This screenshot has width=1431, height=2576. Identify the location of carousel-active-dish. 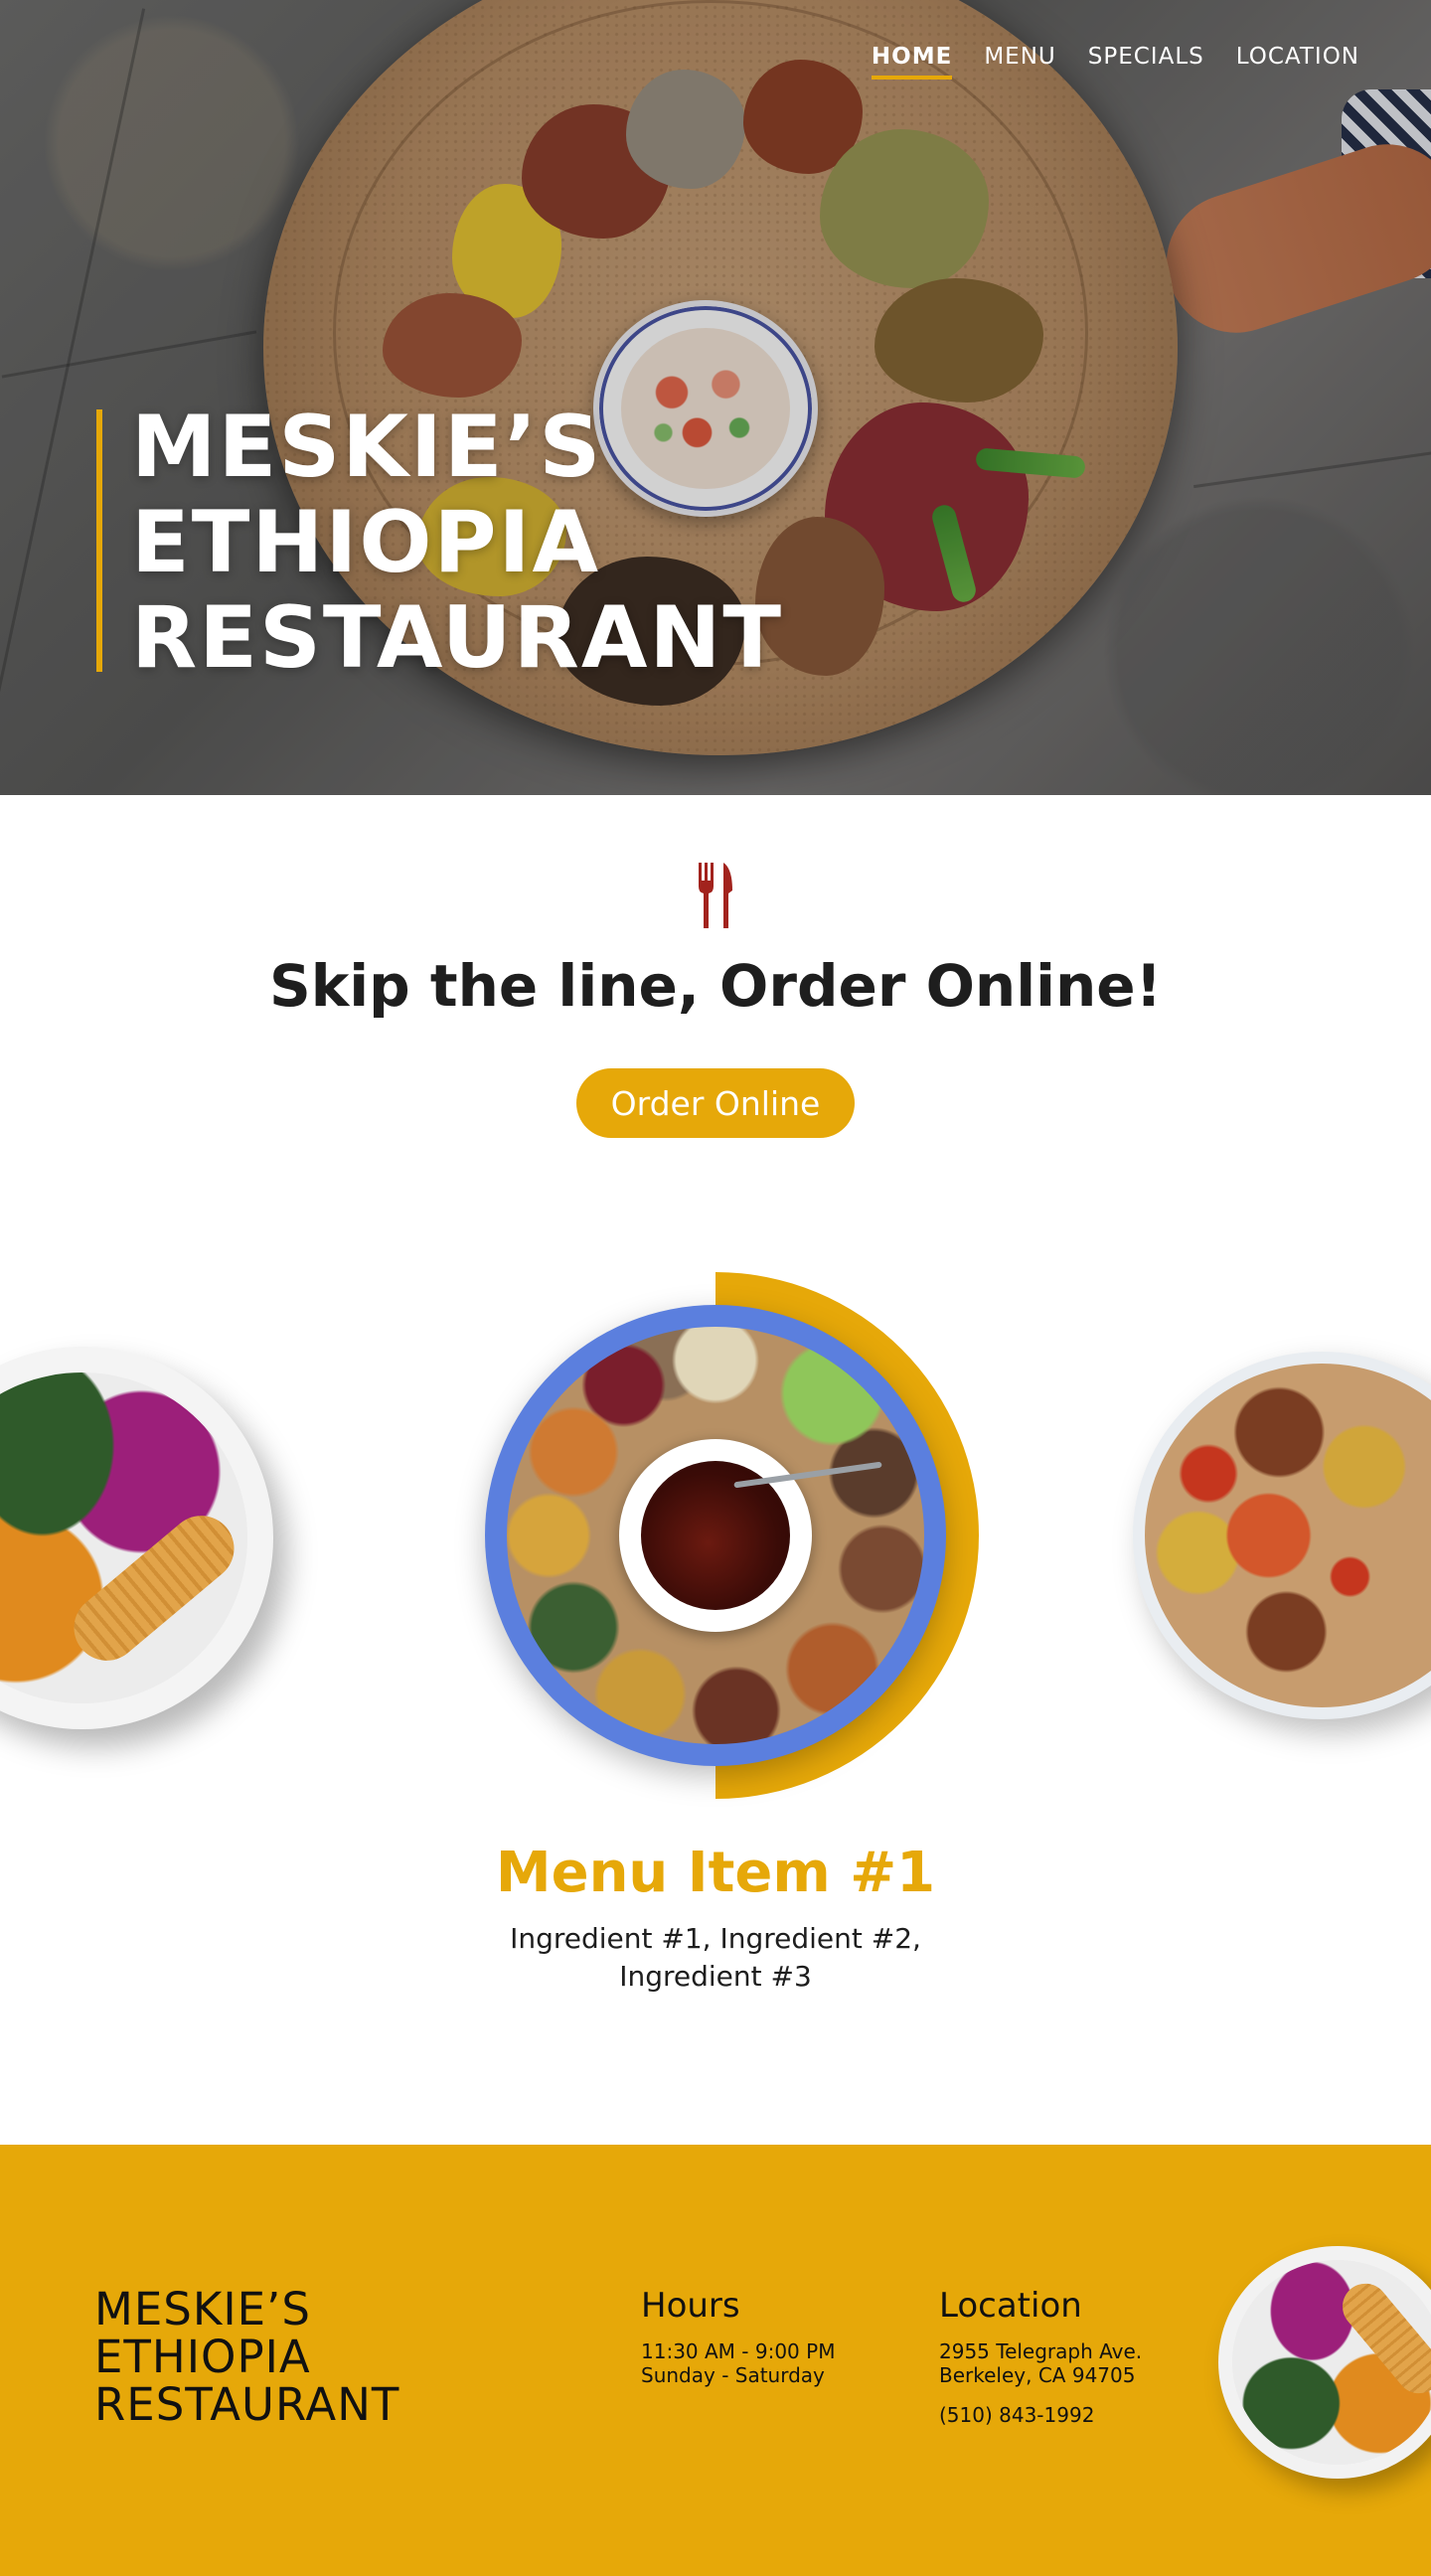
(715, 1535).